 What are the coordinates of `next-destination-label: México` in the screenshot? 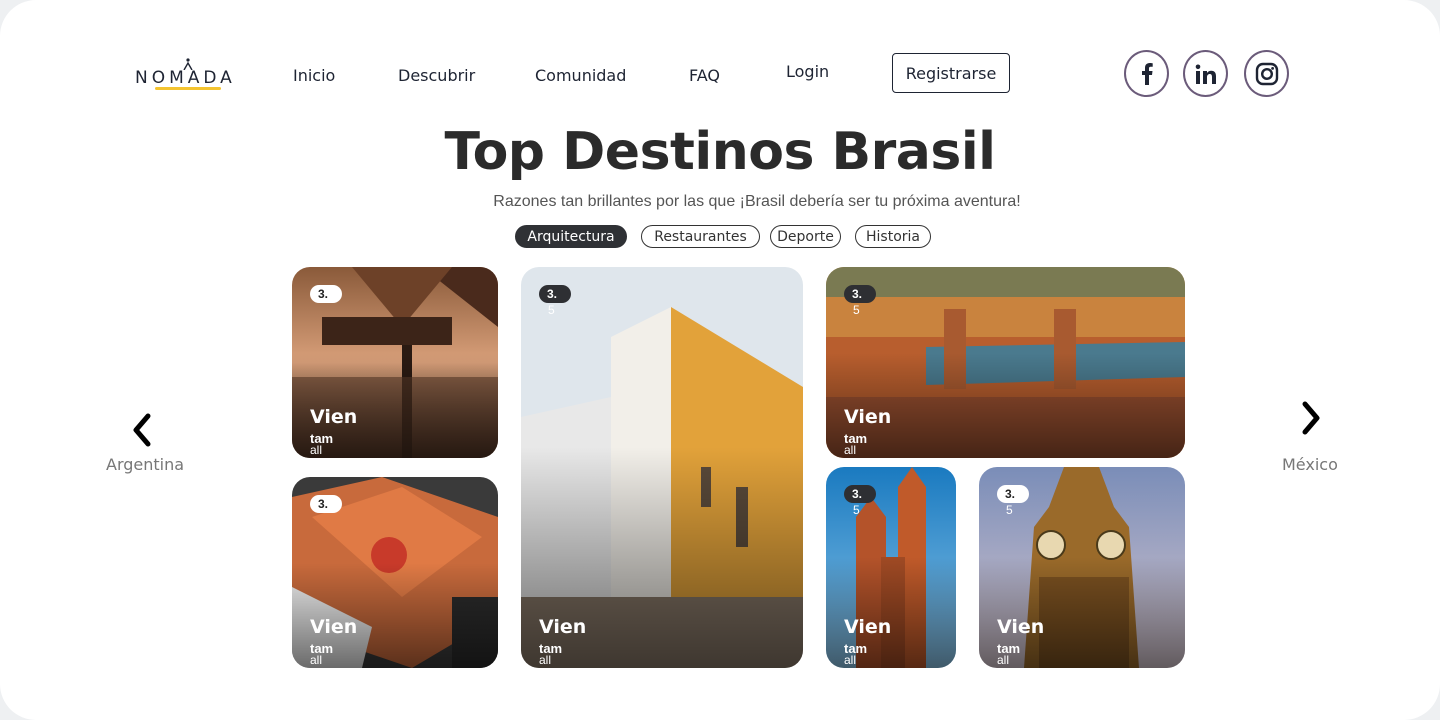 It's located at (1310, 464).